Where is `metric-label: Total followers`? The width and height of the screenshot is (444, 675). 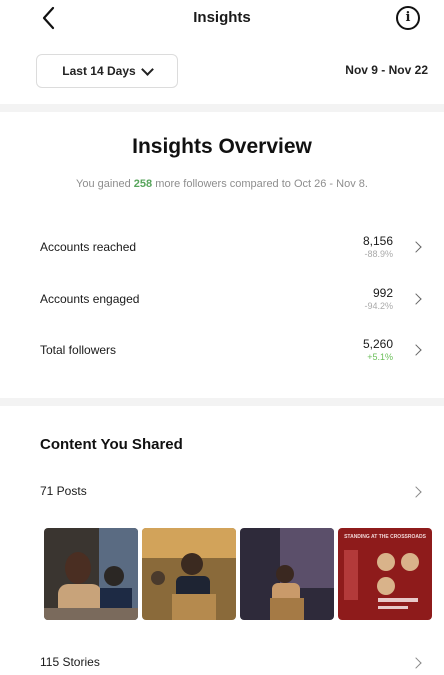 metric-label: Total followers is located at coordinates (78, 350).